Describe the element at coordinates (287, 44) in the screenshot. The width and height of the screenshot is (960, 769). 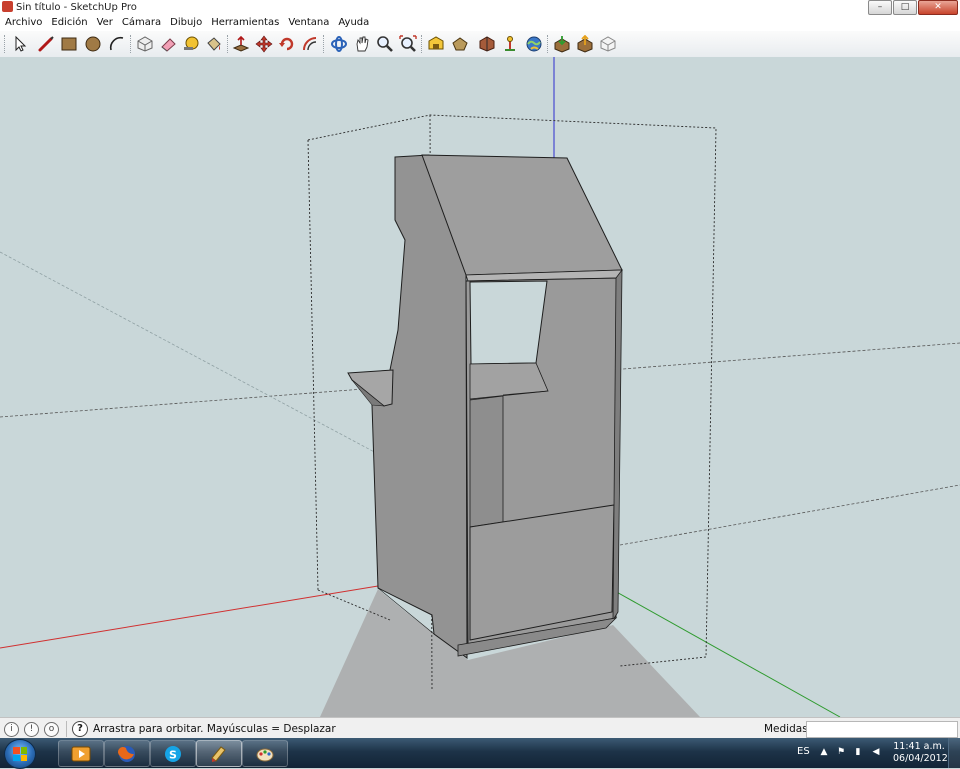
I see `rotate-icon` at that location.